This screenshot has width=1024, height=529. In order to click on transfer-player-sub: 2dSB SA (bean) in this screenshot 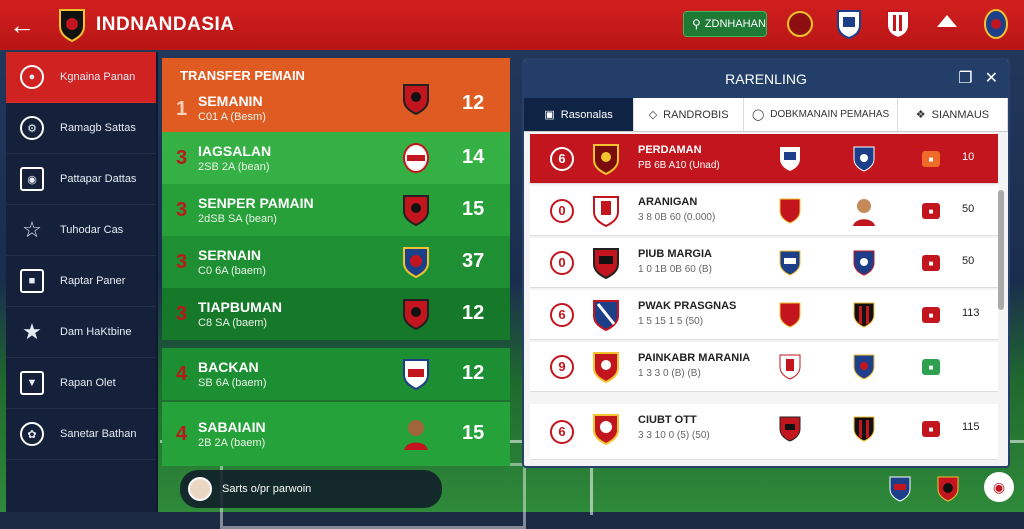, I will do `click(237, 219)`.